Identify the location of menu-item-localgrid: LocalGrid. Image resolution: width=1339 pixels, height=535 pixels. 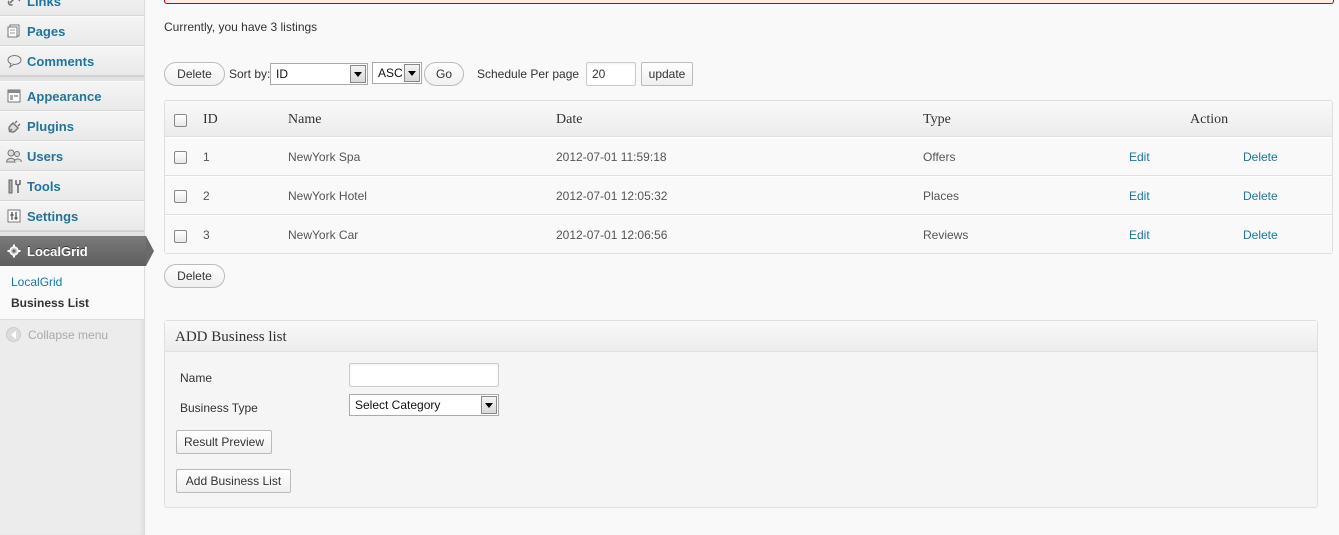
(77, 251).